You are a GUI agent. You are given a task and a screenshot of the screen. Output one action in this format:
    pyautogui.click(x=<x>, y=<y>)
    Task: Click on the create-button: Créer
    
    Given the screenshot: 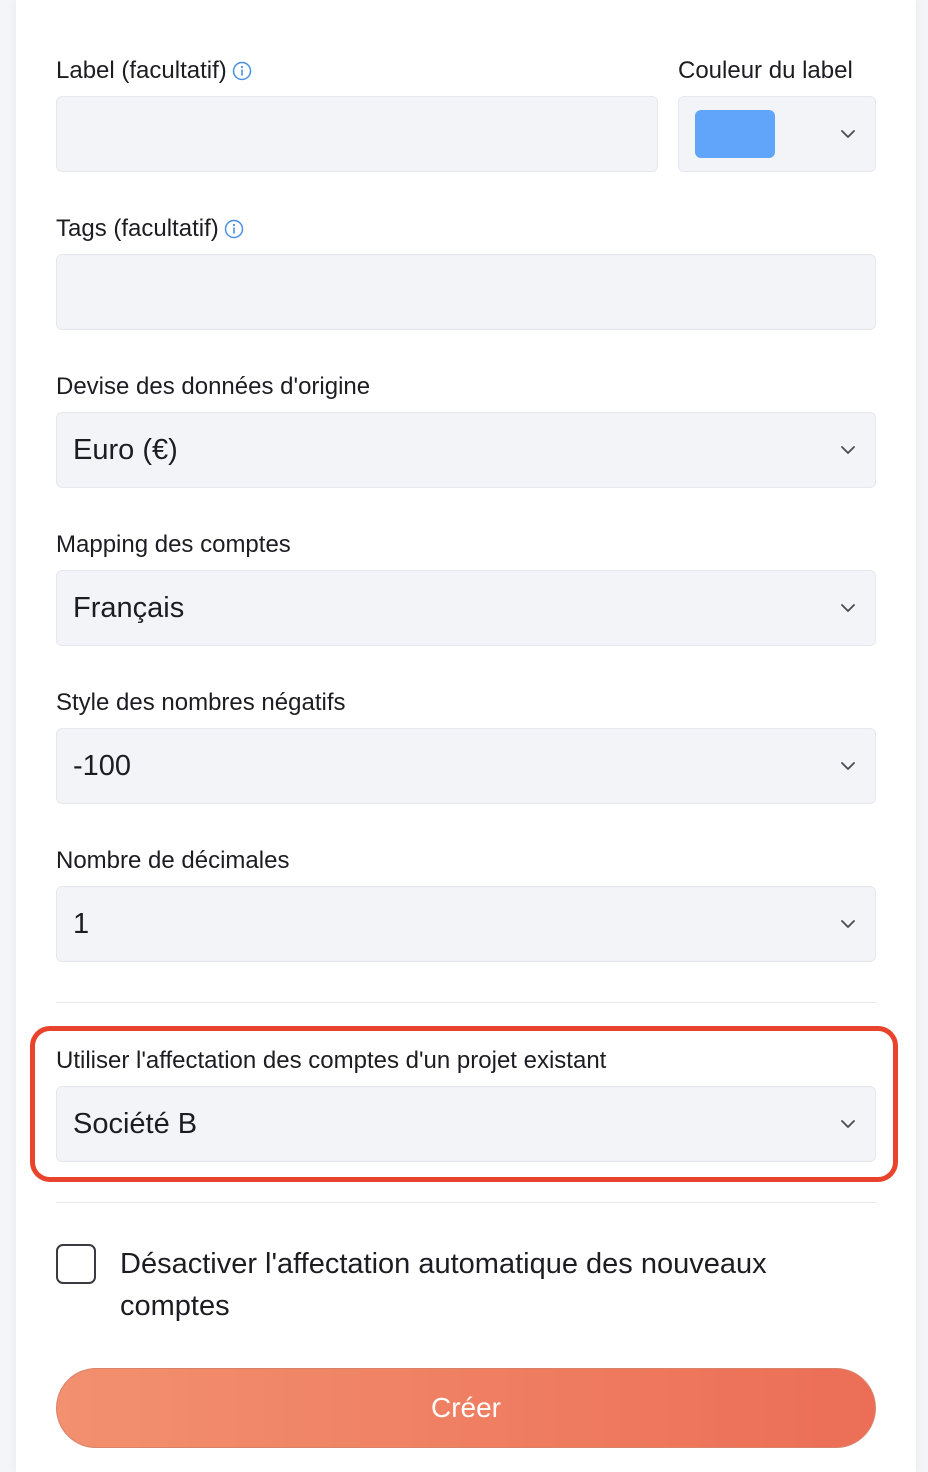 What is the action you would take?
    pyautogui.click(x=466, y=1408)
    